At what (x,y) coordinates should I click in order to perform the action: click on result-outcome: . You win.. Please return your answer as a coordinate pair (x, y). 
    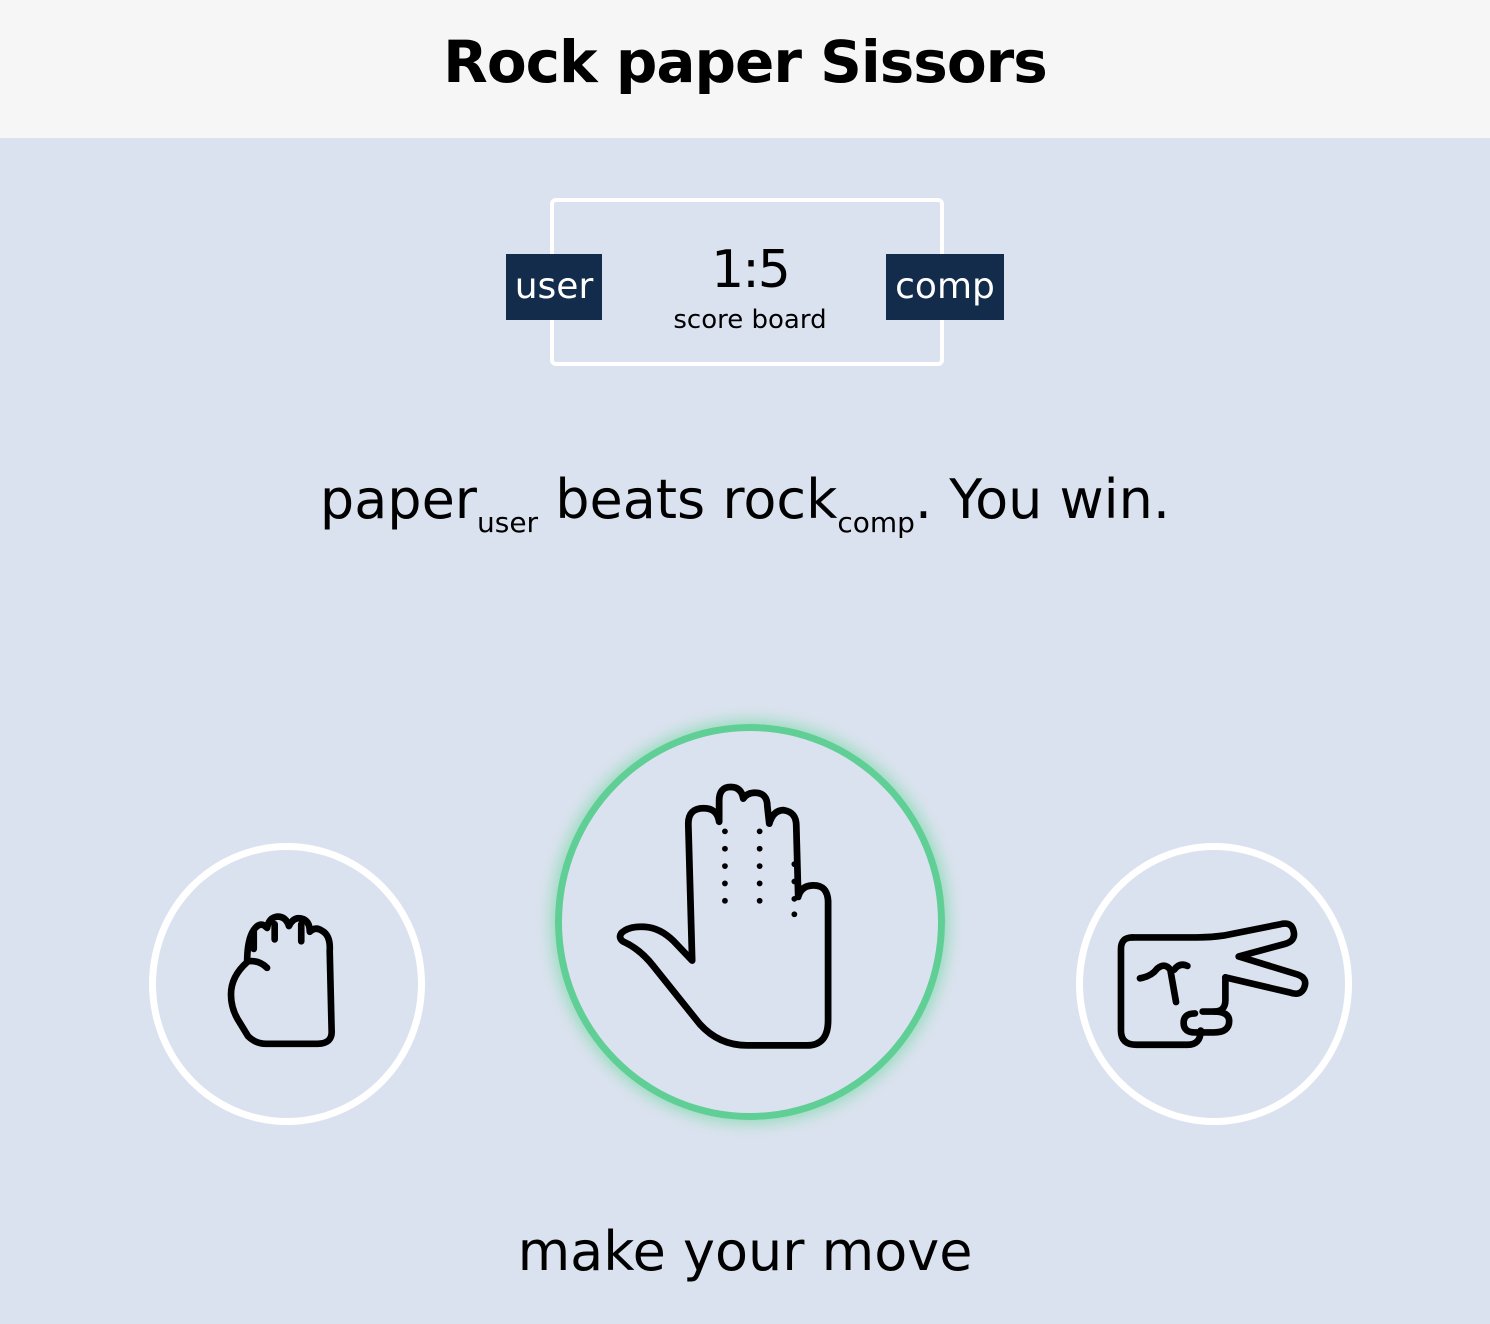
    Looking at the image, I should click on (1042, 499).